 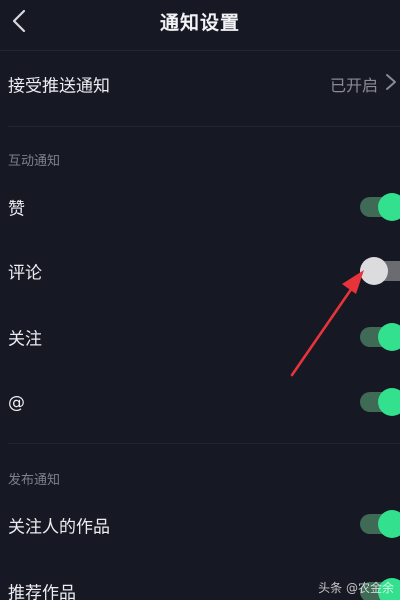 I want to click on interaction-section-header: 互动通知, so click(x=34, y=161).